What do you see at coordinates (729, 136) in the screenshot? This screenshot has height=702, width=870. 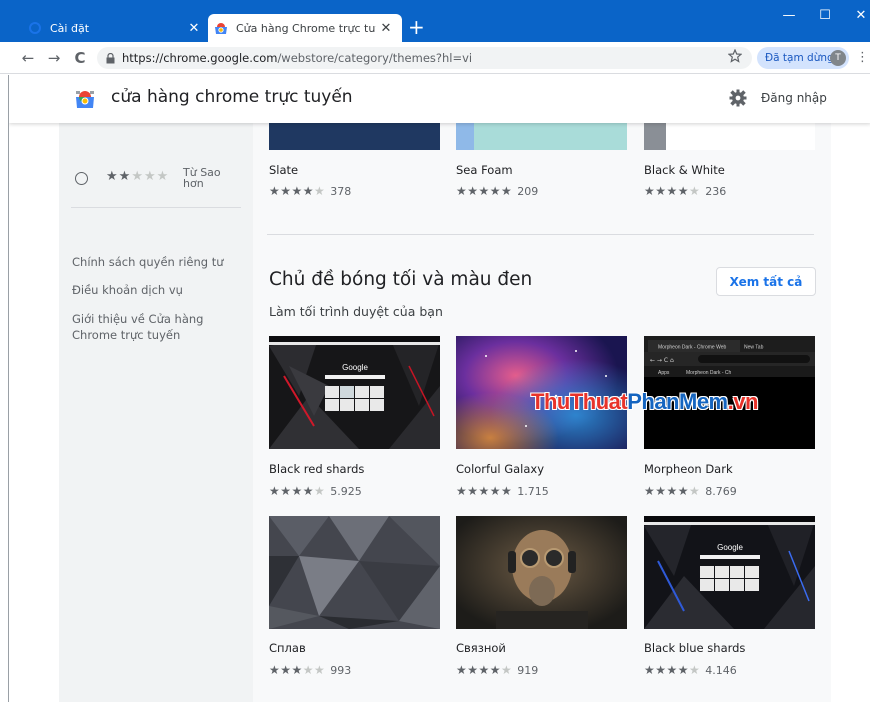 I see `theme-thumbnail-black-white` at bounding box center [729, 136].